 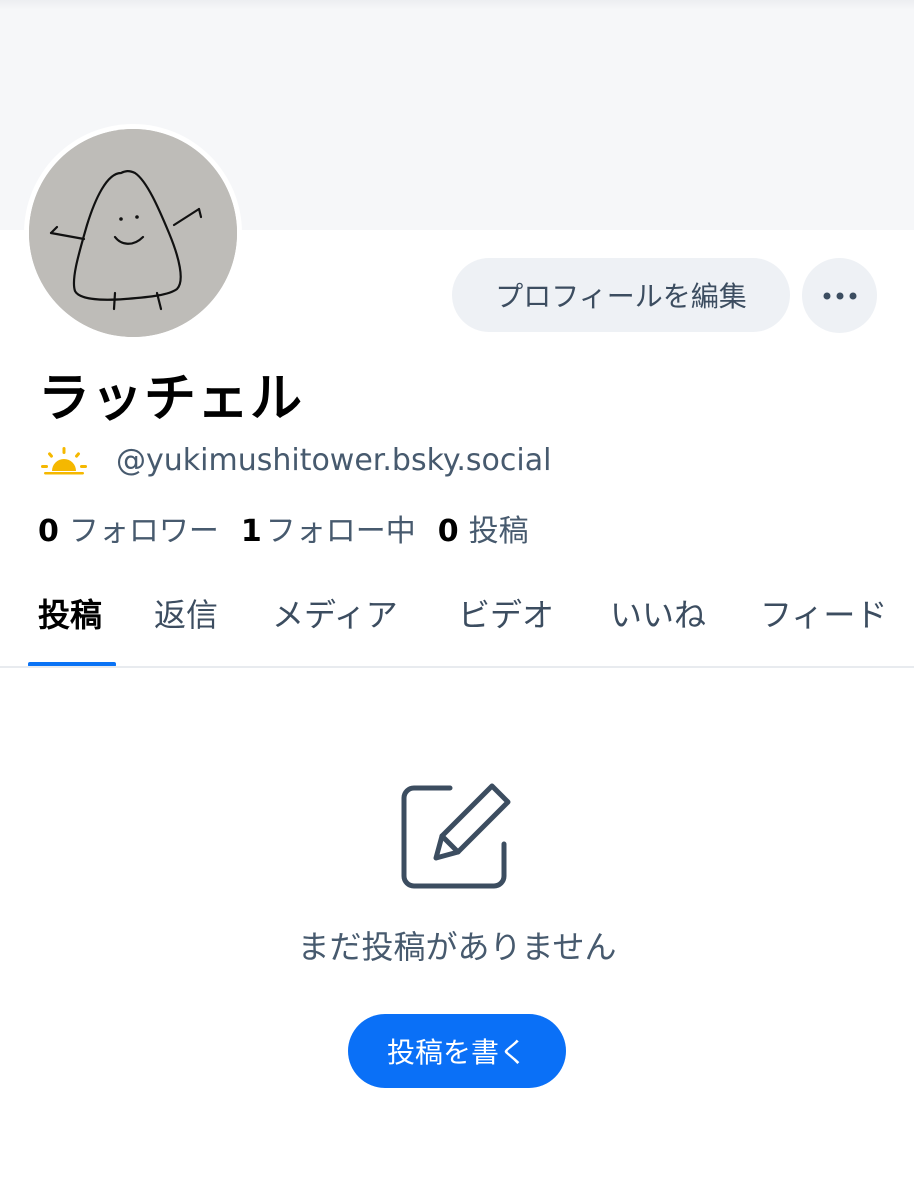 What do you see at coordinates (457, 667) in the screenshot?
I see `tabs-divider` at bounding box center [457, 667].